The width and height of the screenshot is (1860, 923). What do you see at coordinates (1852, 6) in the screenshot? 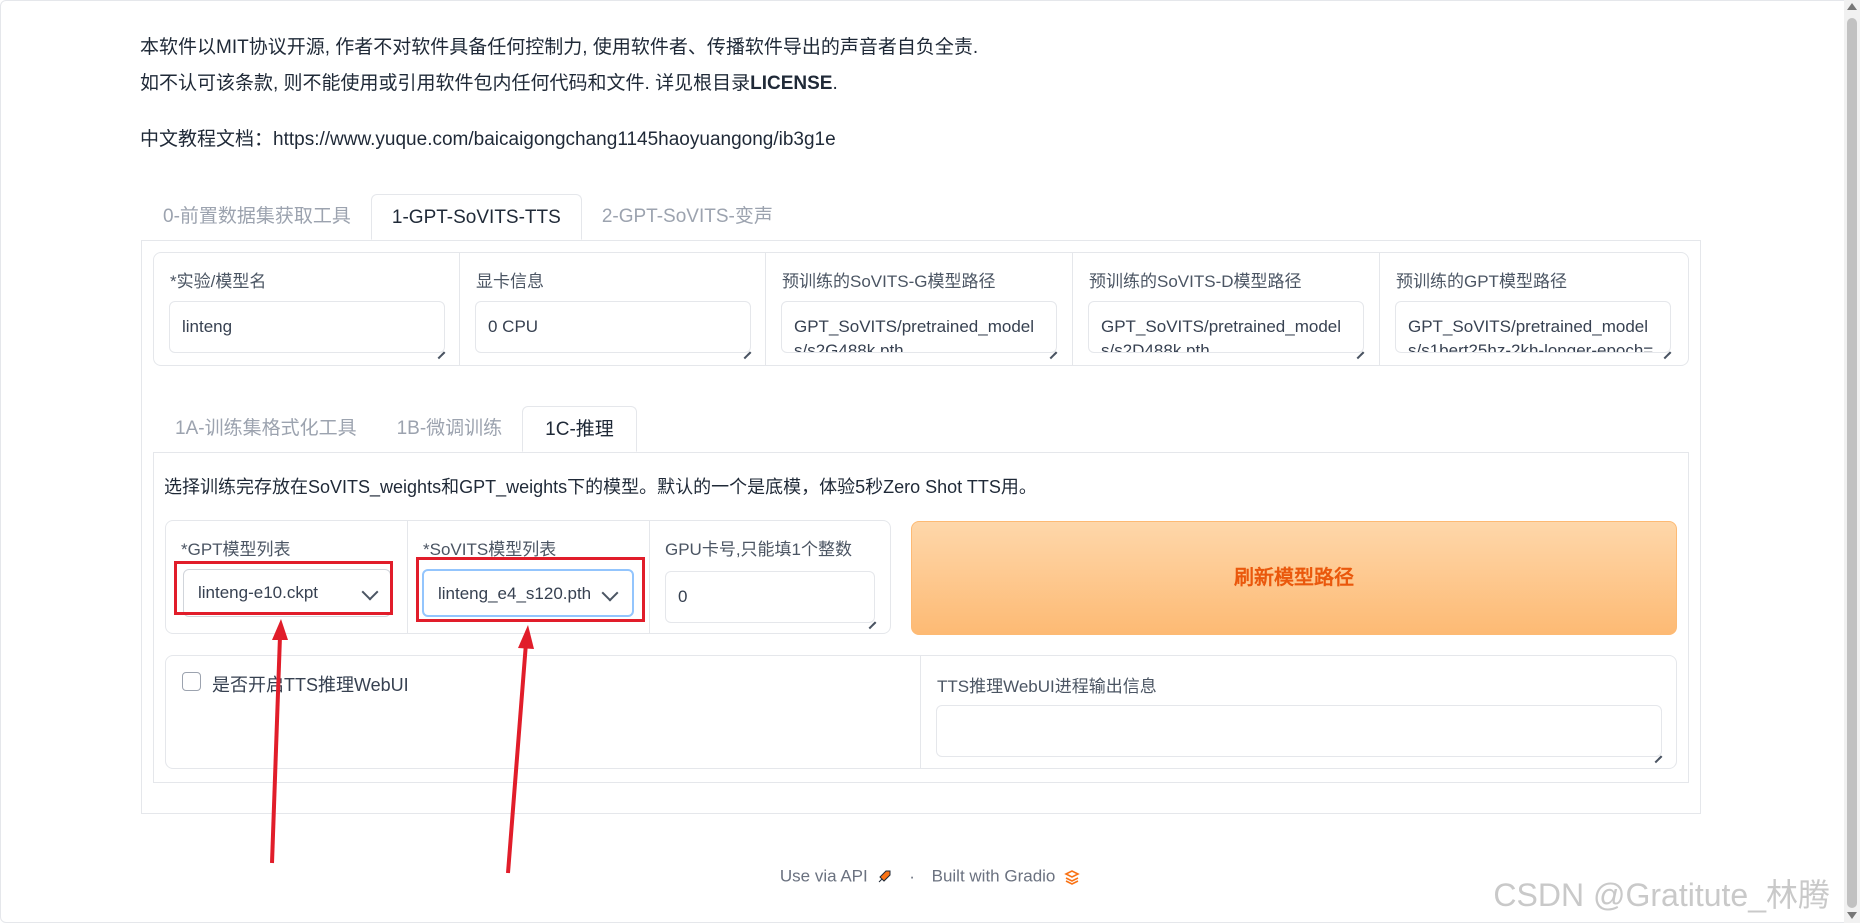
I see `scroll-up-icon` at bounding box center [1852, 6].